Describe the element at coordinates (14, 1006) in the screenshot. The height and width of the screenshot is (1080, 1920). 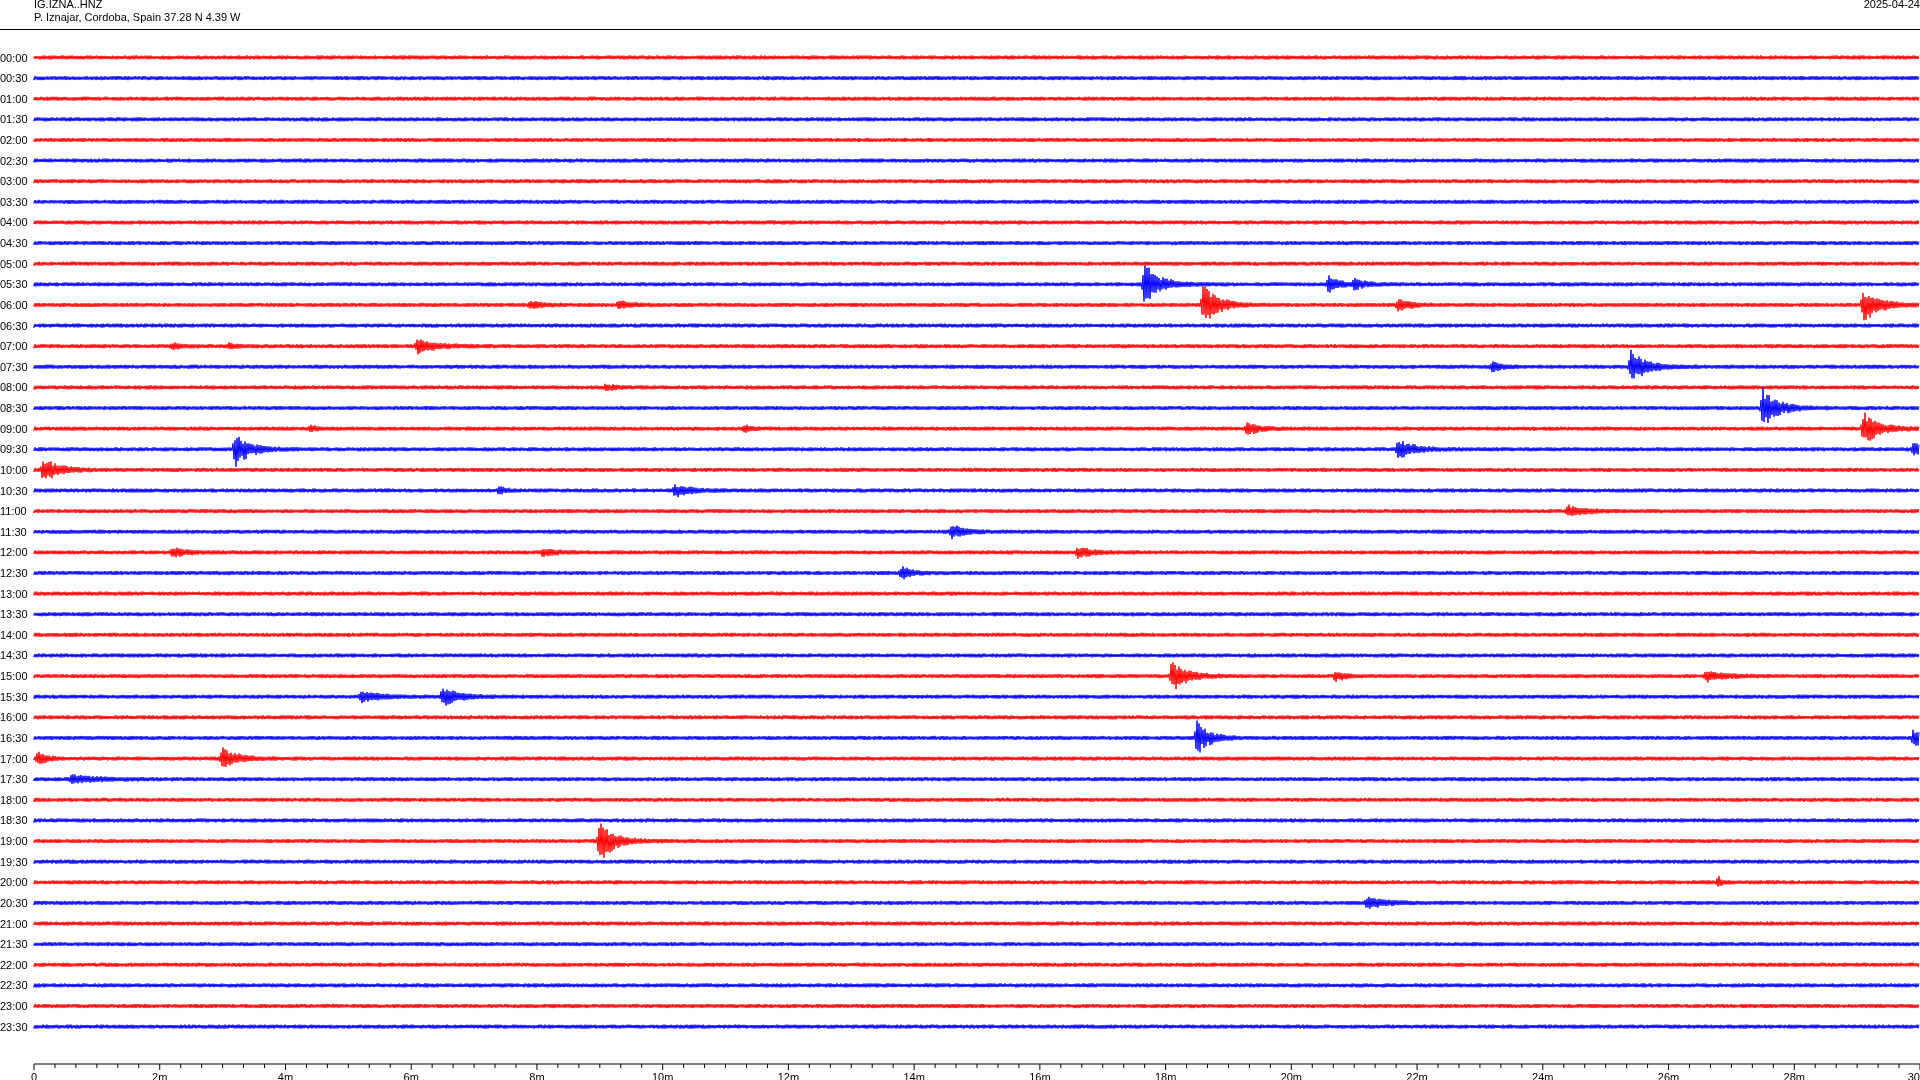
I see `row-time-label: 23:00` at that location.